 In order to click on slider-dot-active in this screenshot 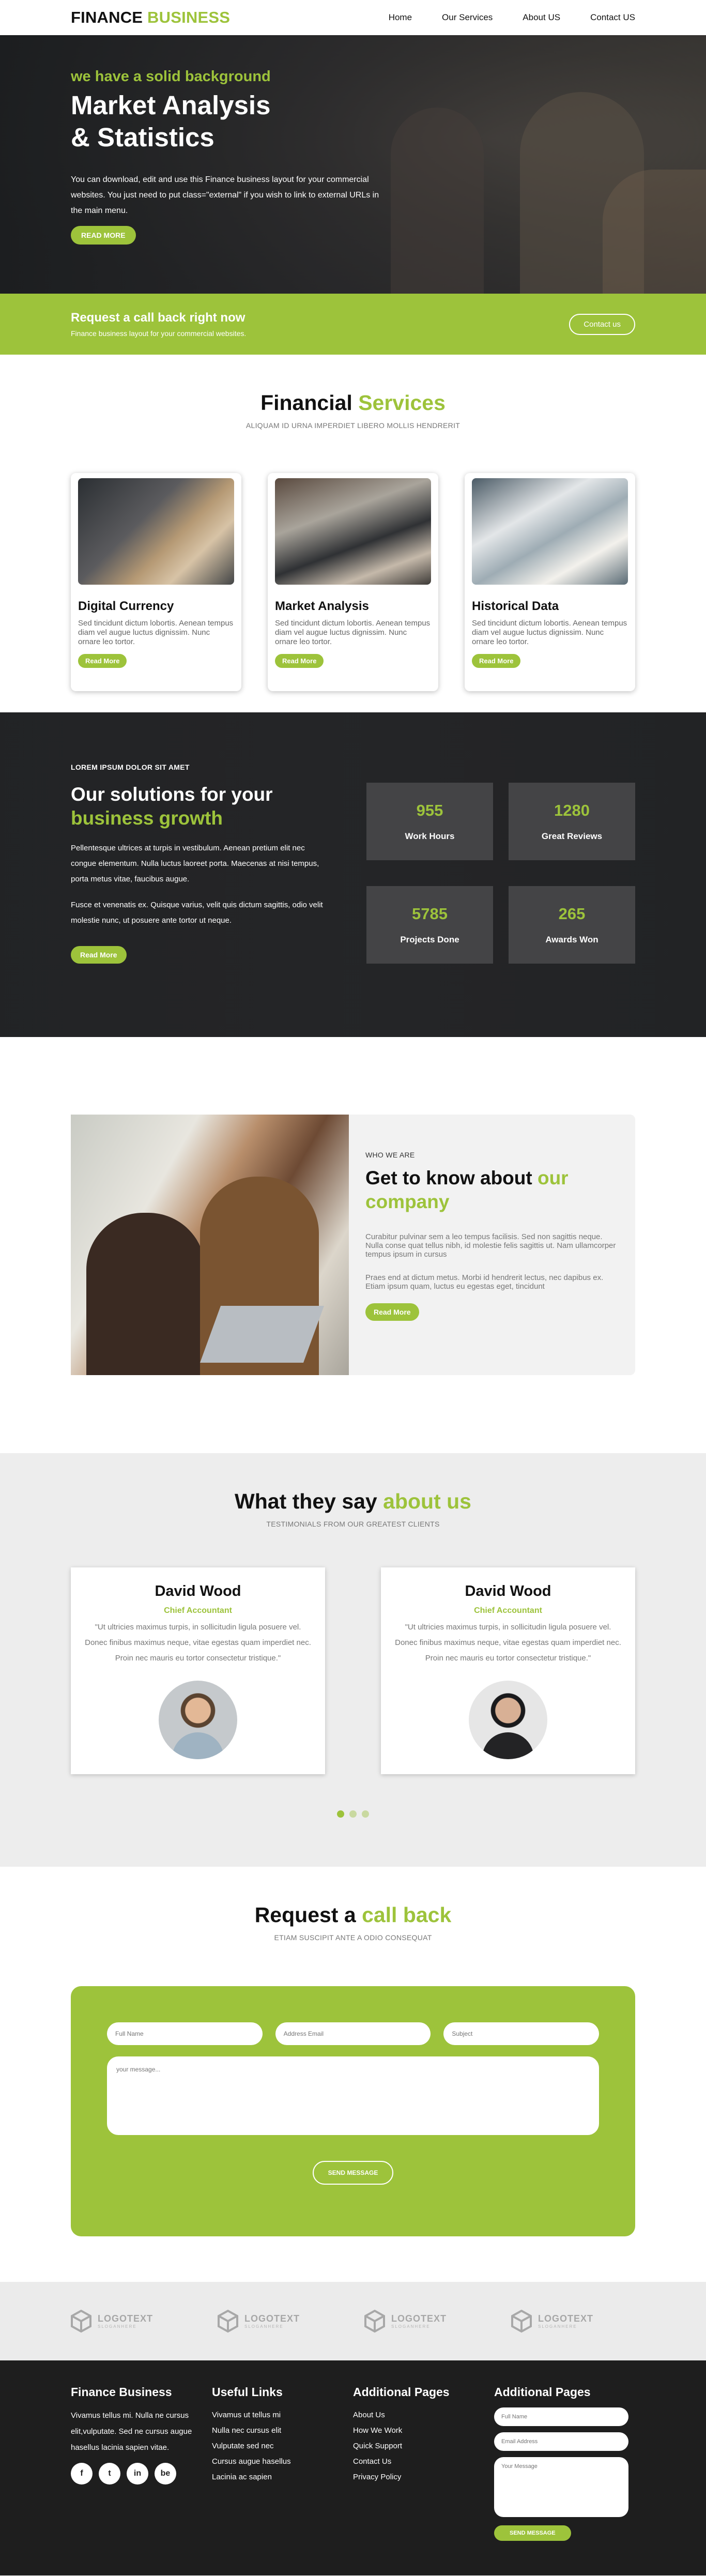, I will do `click(341, 1814)`.